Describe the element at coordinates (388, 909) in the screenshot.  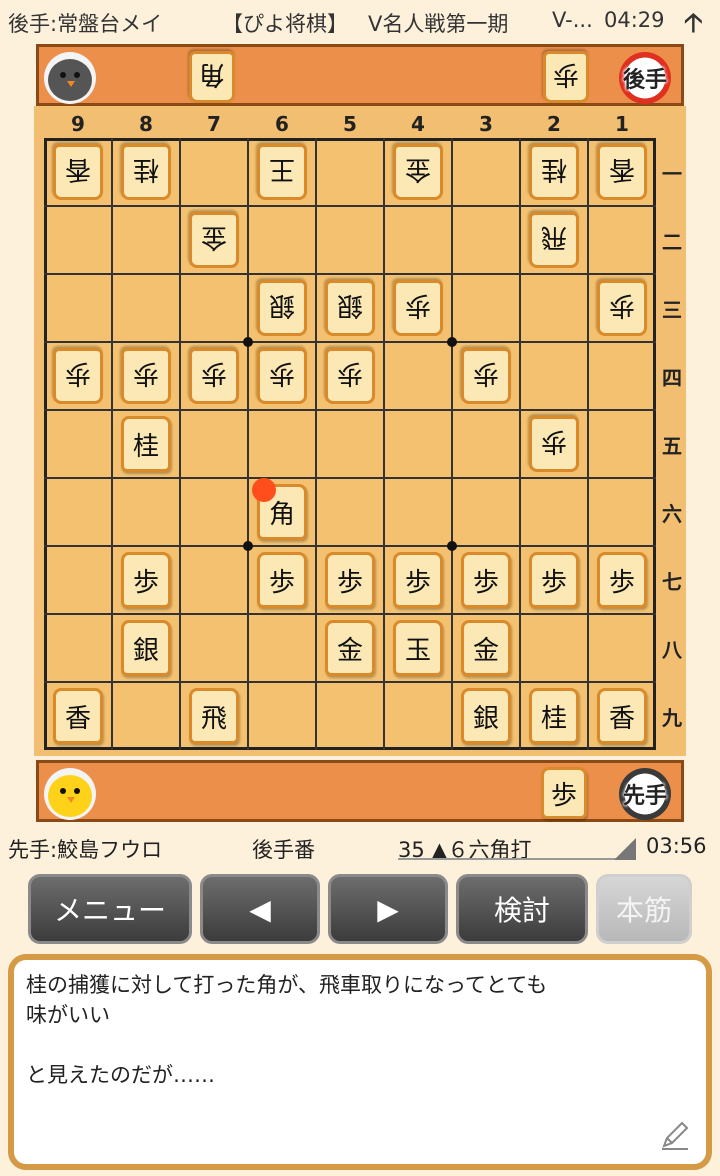
I see `next-move-button: ▶` at that location.